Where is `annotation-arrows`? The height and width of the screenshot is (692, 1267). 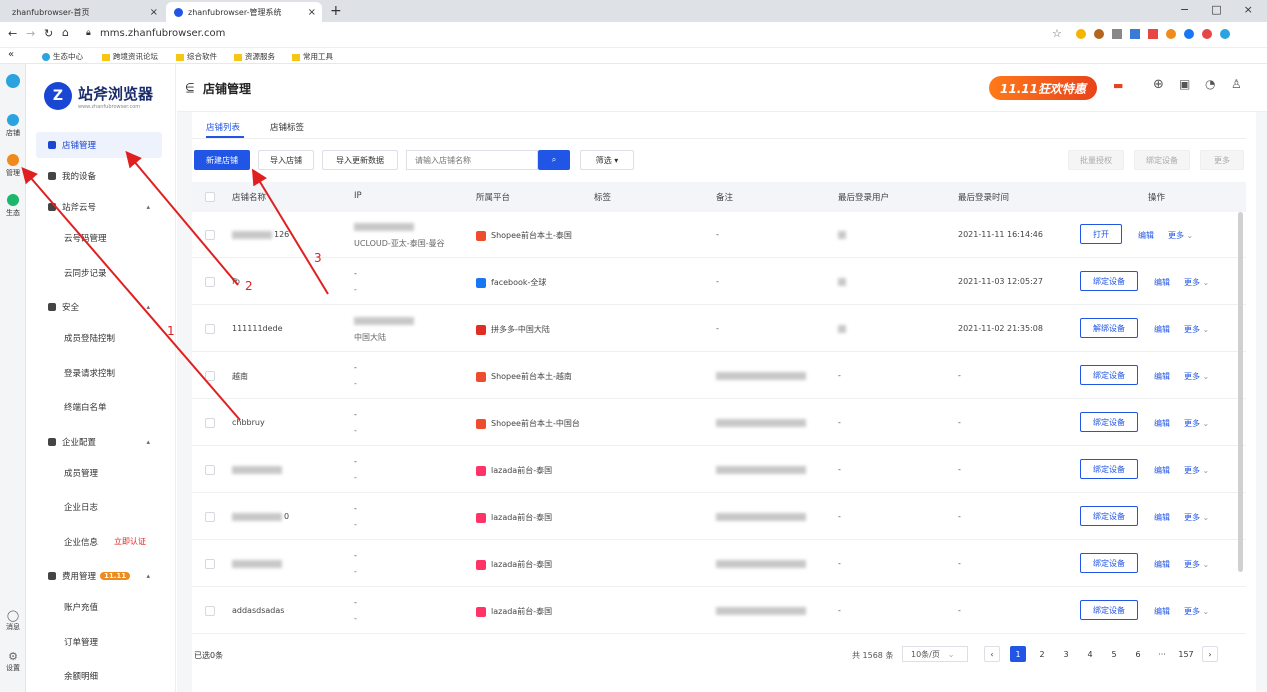 annotation-arrows is located at coordinates (175, 285).